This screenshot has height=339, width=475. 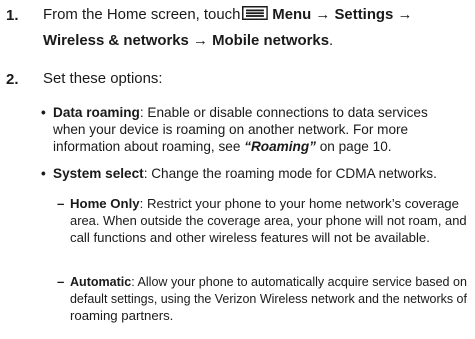 I want to click on settings-label: Settings, so click(x=364, y=14).